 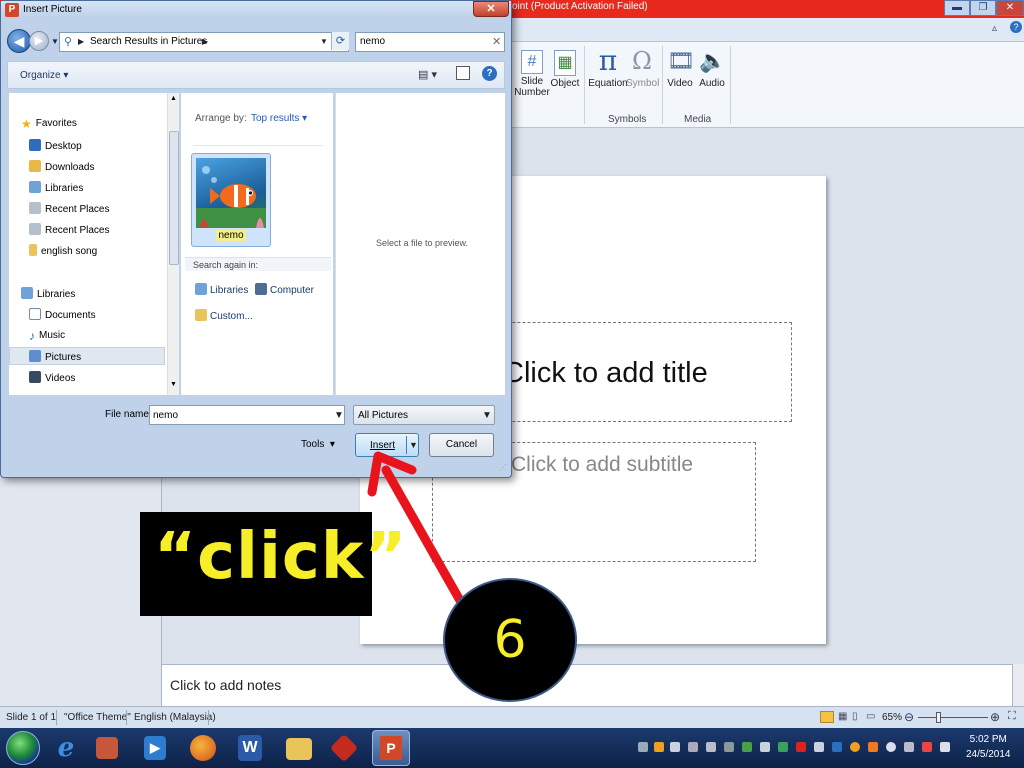 I want to click on step-number: 6, so click(x=510, y=640).